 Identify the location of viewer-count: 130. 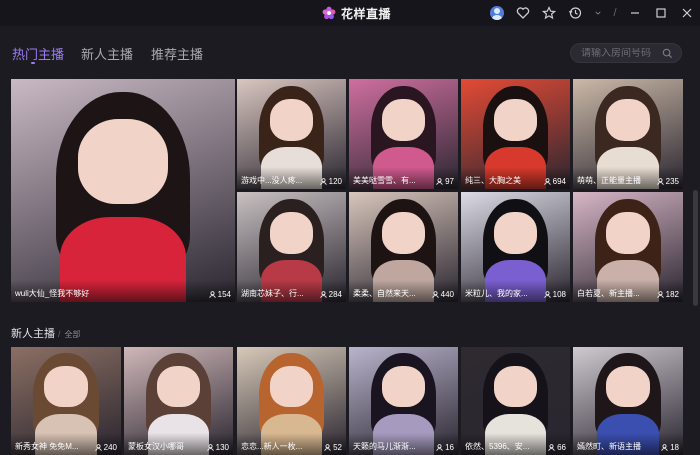
(217, 447).